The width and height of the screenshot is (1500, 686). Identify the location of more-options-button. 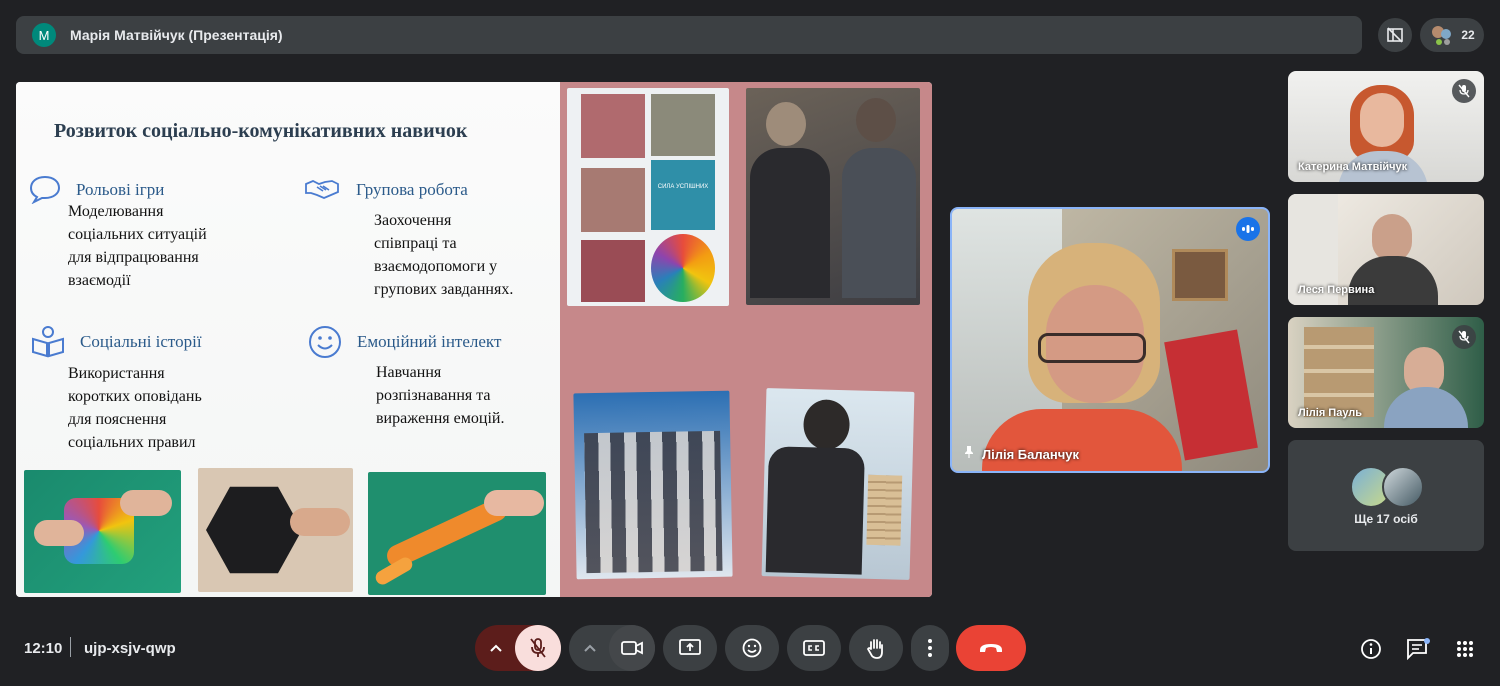
(930, 648).